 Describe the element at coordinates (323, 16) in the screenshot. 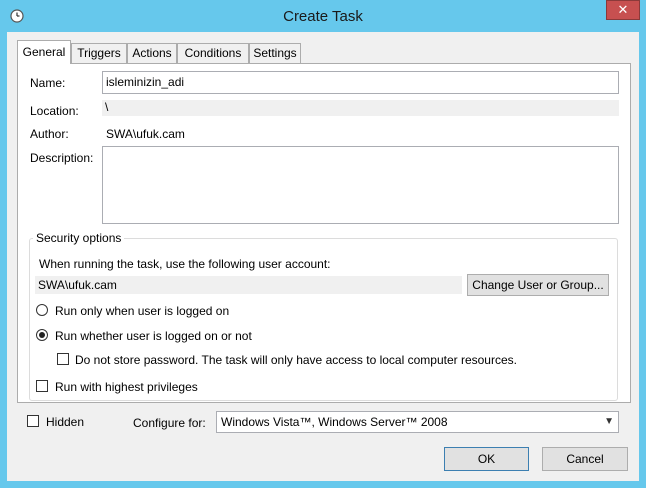

I see `window-title: Create Task` at that location.